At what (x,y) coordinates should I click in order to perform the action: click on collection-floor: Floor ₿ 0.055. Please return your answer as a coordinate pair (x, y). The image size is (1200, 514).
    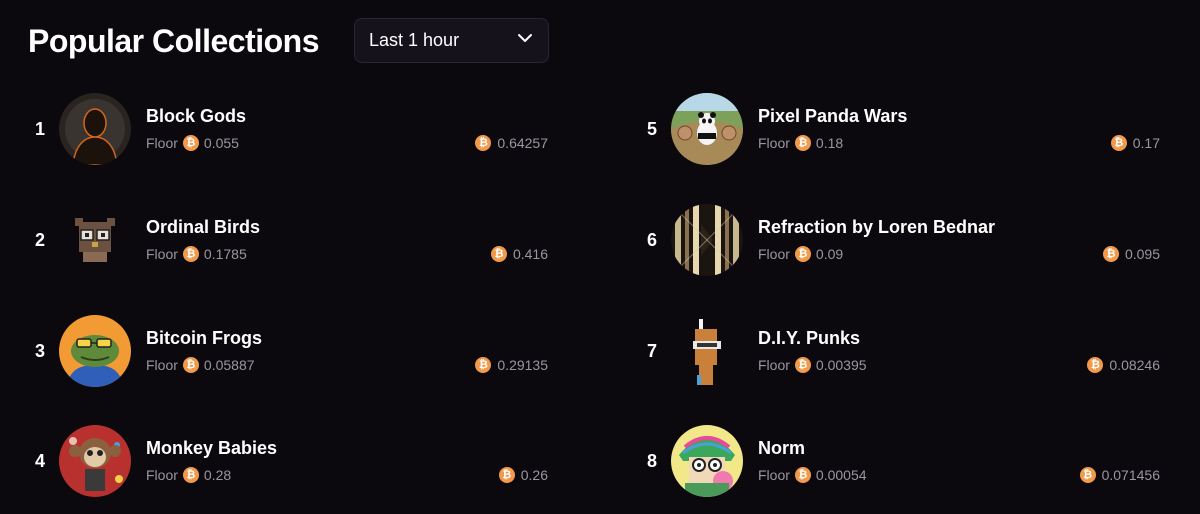
    Looking at the image, I should click on (192, 143).